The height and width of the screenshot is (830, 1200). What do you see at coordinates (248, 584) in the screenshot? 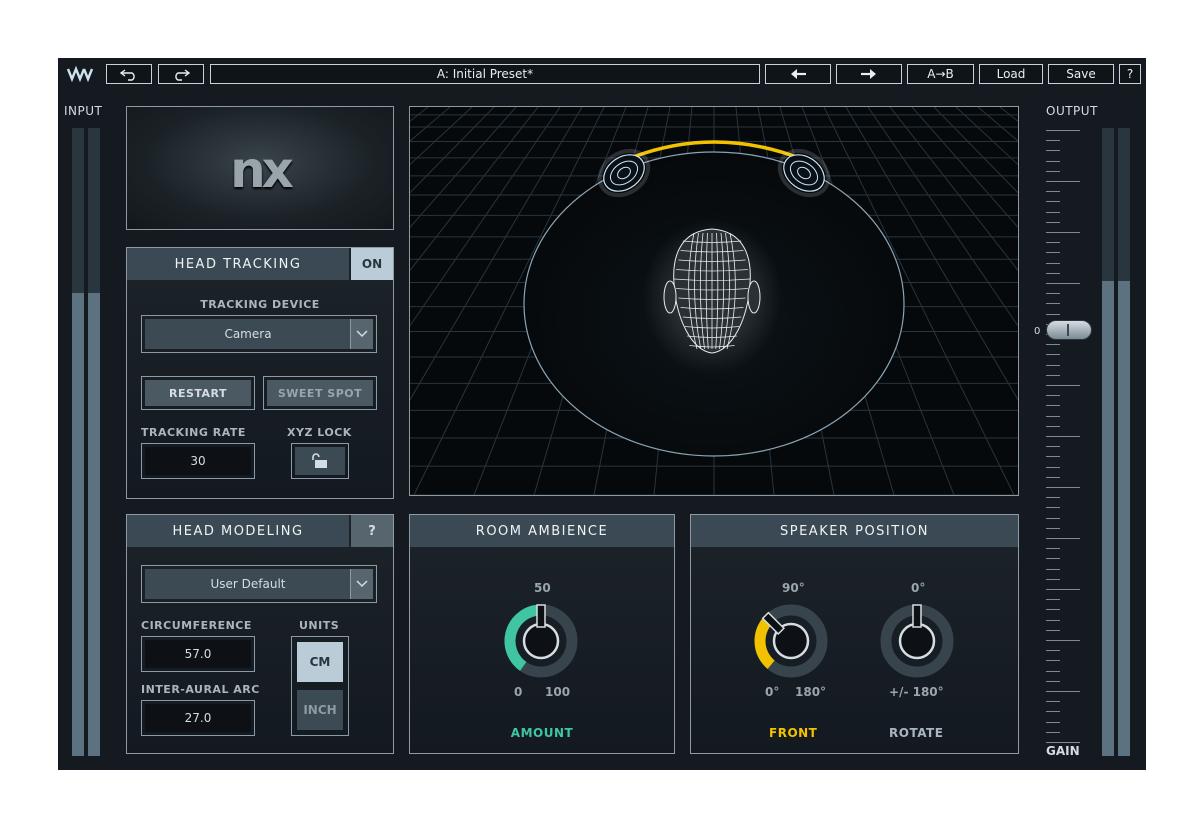
I see `head-profile-value: User Default` at bounding box center [248, 584].